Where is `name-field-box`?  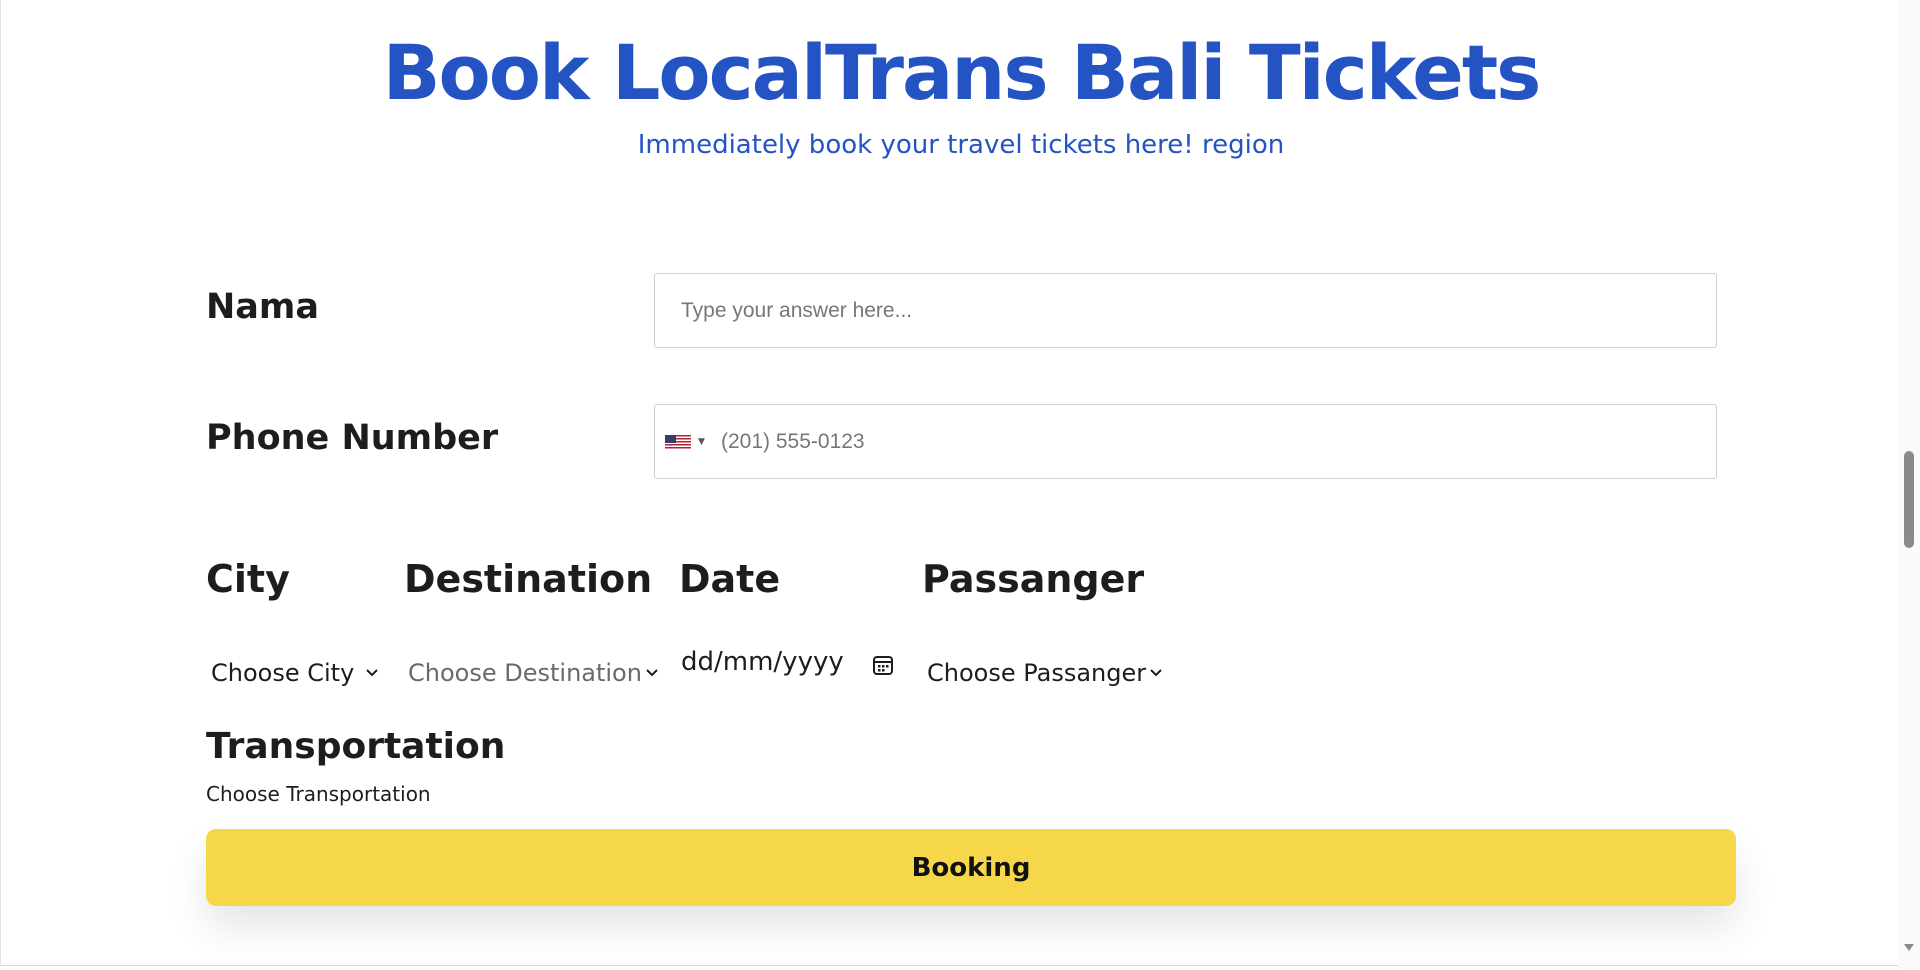
name-field-box is located at coordinates (1185, 310).